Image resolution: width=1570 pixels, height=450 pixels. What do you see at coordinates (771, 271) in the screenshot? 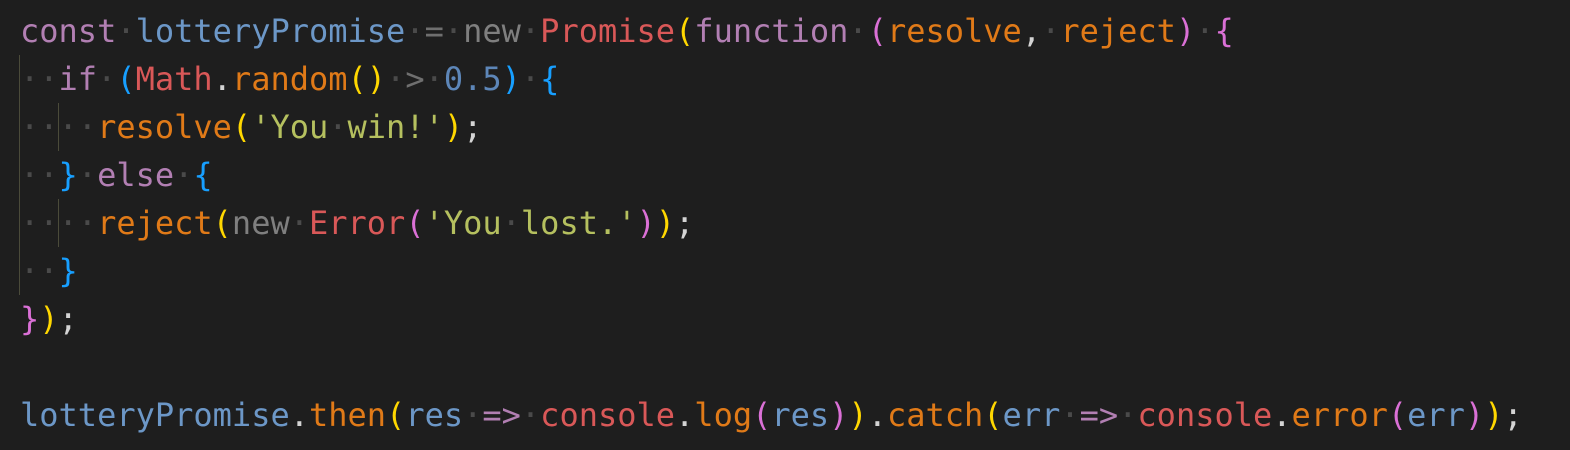
I see `code-line: ··}` at bounding box center [771, 271].